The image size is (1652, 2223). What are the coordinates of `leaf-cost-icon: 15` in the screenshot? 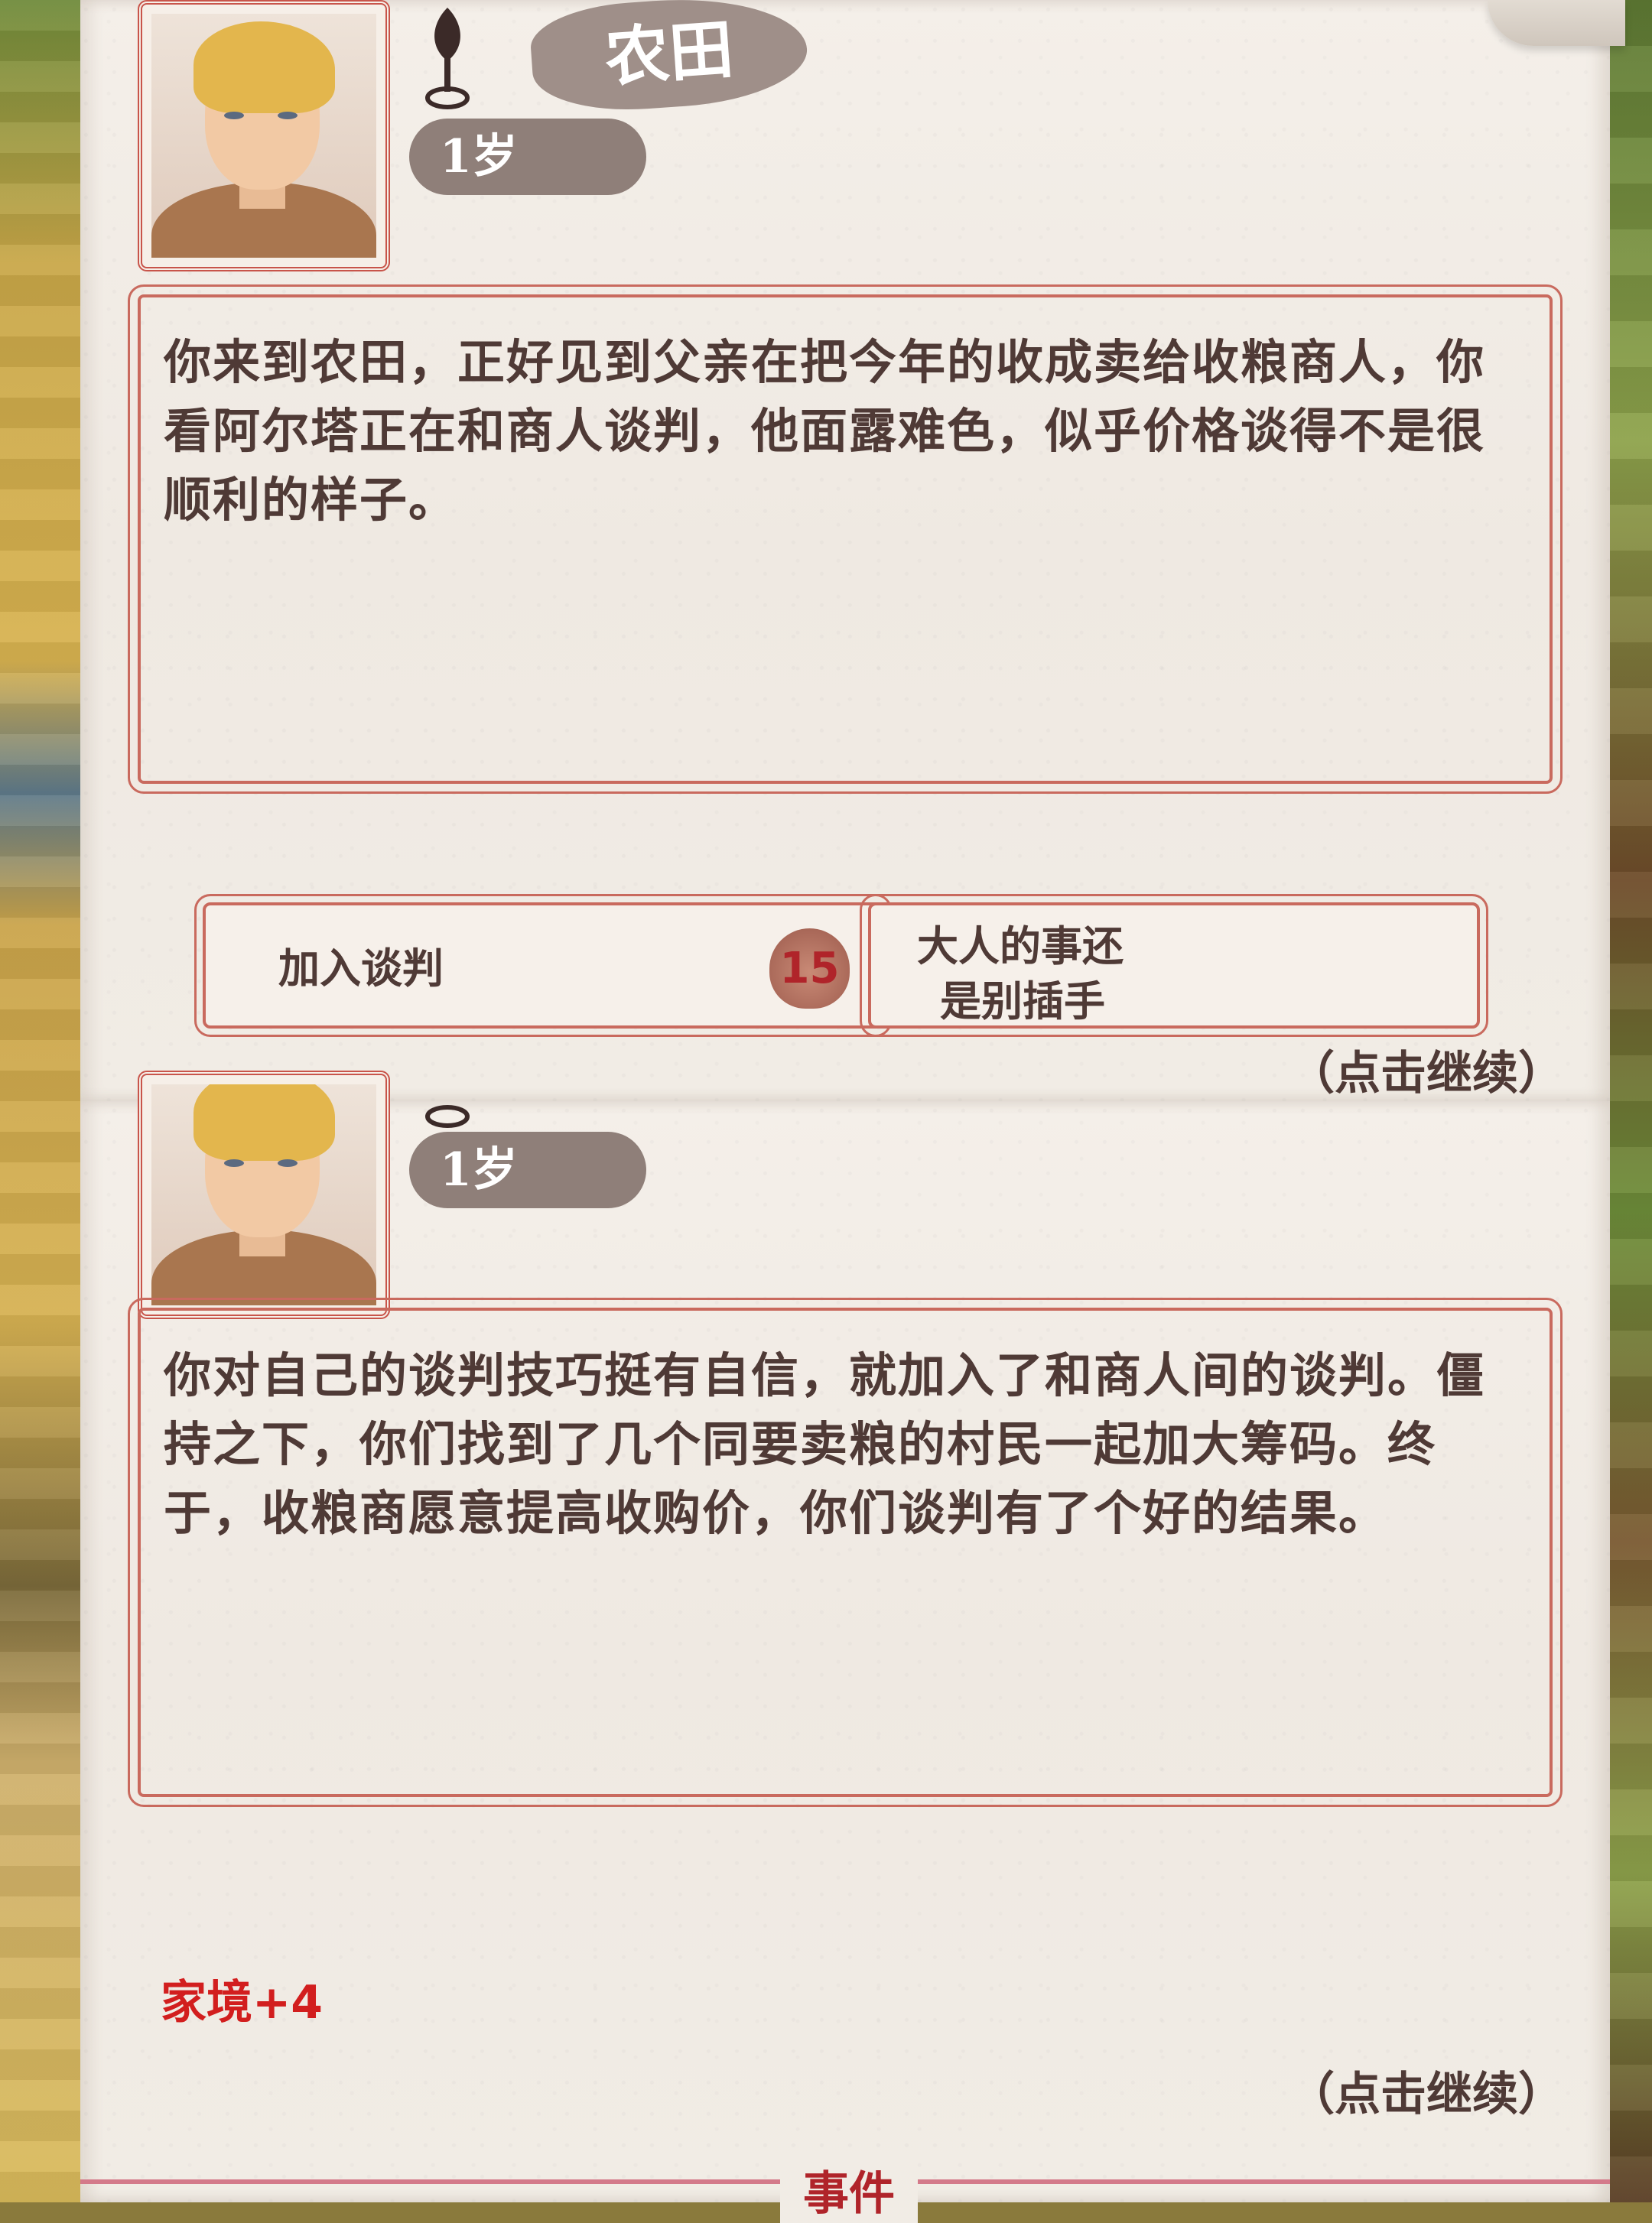 It's located at (809, 968).